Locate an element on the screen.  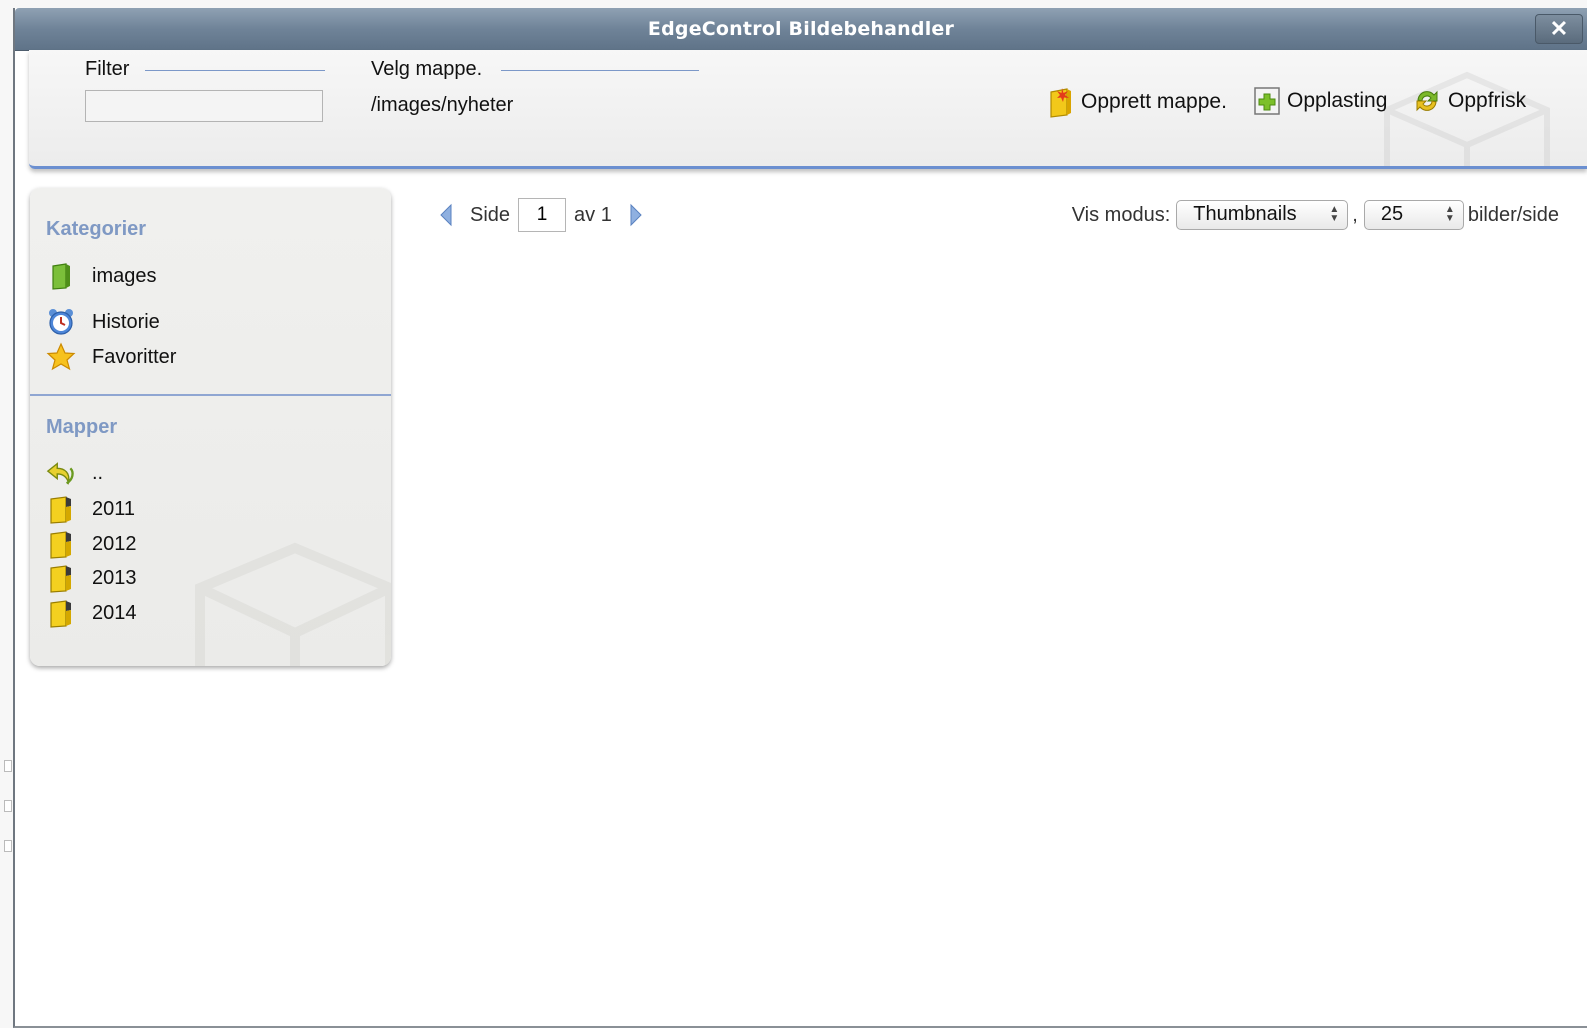
images-per-page-suffix: bilder/side is located at coordinates (1513, 214).